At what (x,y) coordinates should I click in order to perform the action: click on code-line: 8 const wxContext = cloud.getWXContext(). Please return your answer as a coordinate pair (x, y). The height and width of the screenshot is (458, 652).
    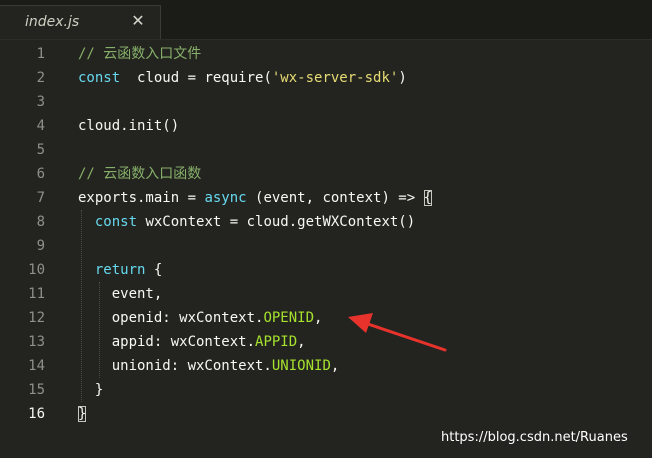
    Looking at the image, I should click on (326, 222).